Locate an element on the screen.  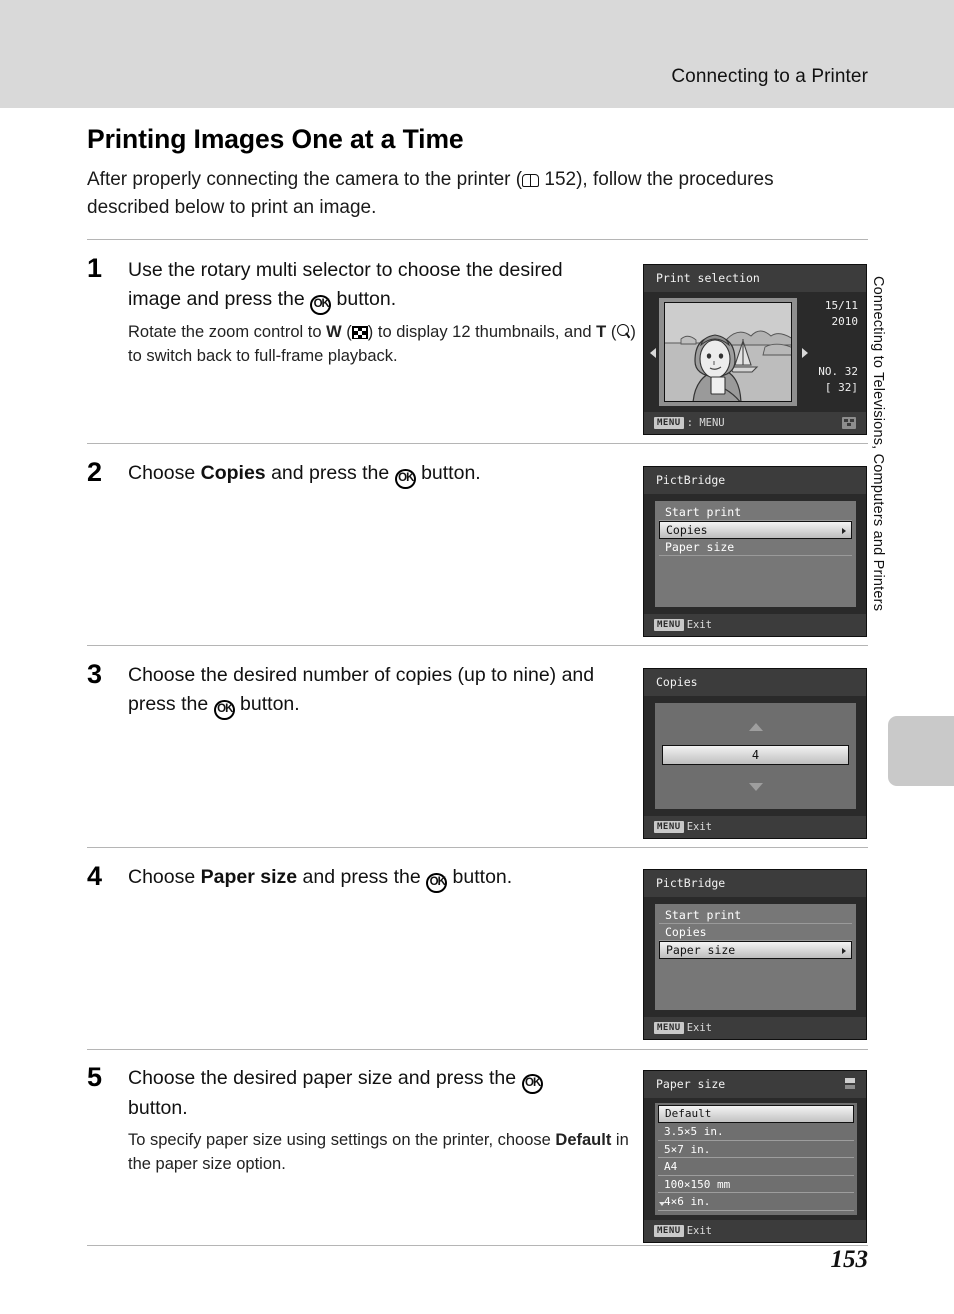
paper-size-option-3-5x5: 3.5×5 in. is located at coordinates (756, 1132).